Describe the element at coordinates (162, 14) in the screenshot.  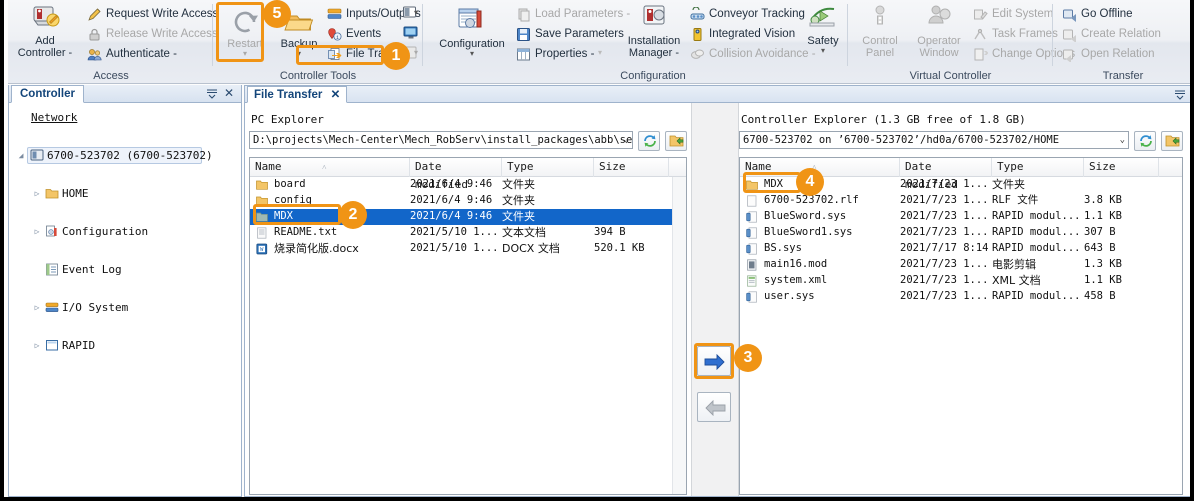
I see `request-write-access-label: Request Write Access` at that location.